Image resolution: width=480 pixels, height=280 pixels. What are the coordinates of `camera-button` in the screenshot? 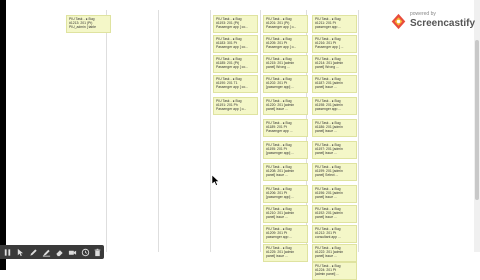 It's located at (72, 252).